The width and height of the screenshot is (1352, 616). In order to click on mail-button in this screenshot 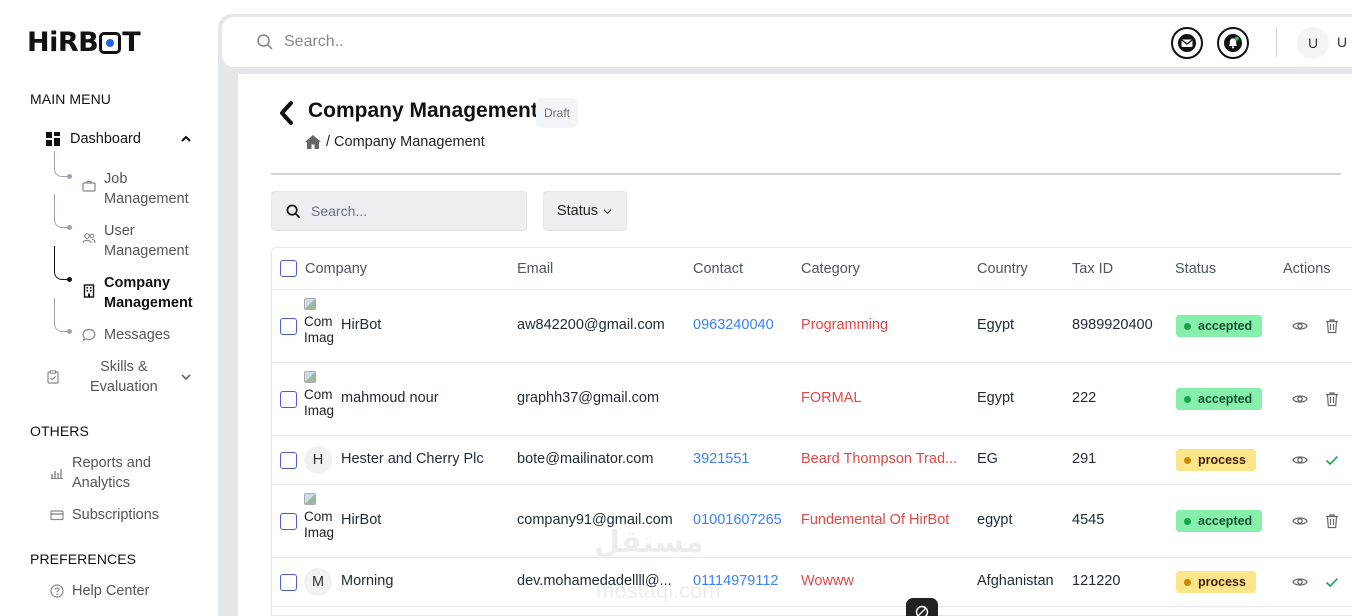, I will do `click(1187, 43)`.